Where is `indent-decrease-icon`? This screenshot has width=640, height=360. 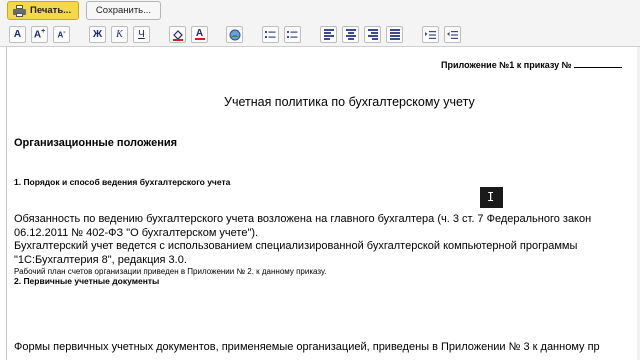
indent-decrease-icon is located at coordinates (452, 34).